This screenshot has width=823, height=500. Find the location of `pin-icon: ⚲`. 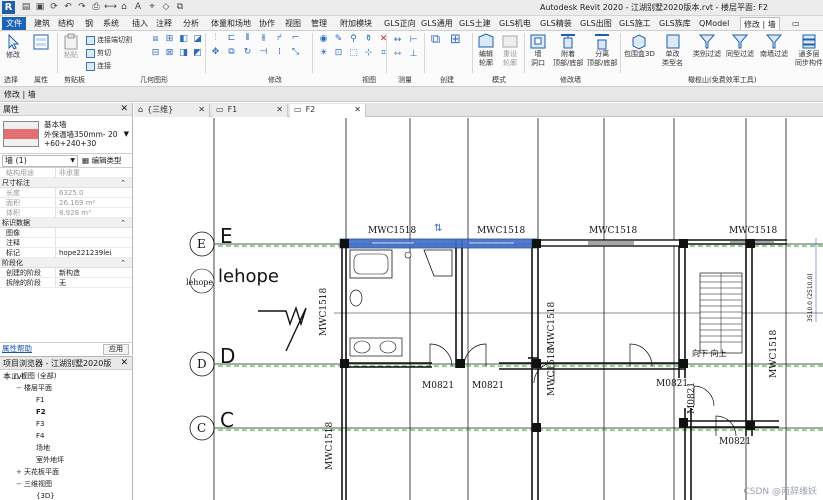

pin-icon: ⚲ is located at coordinates (353, 39).